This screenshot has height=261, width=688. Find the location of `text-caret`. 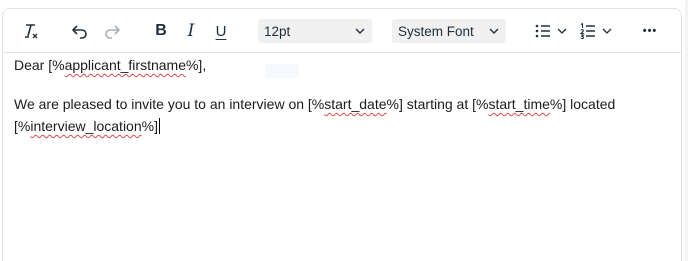

text-caret is located at coordinates (159, 126).